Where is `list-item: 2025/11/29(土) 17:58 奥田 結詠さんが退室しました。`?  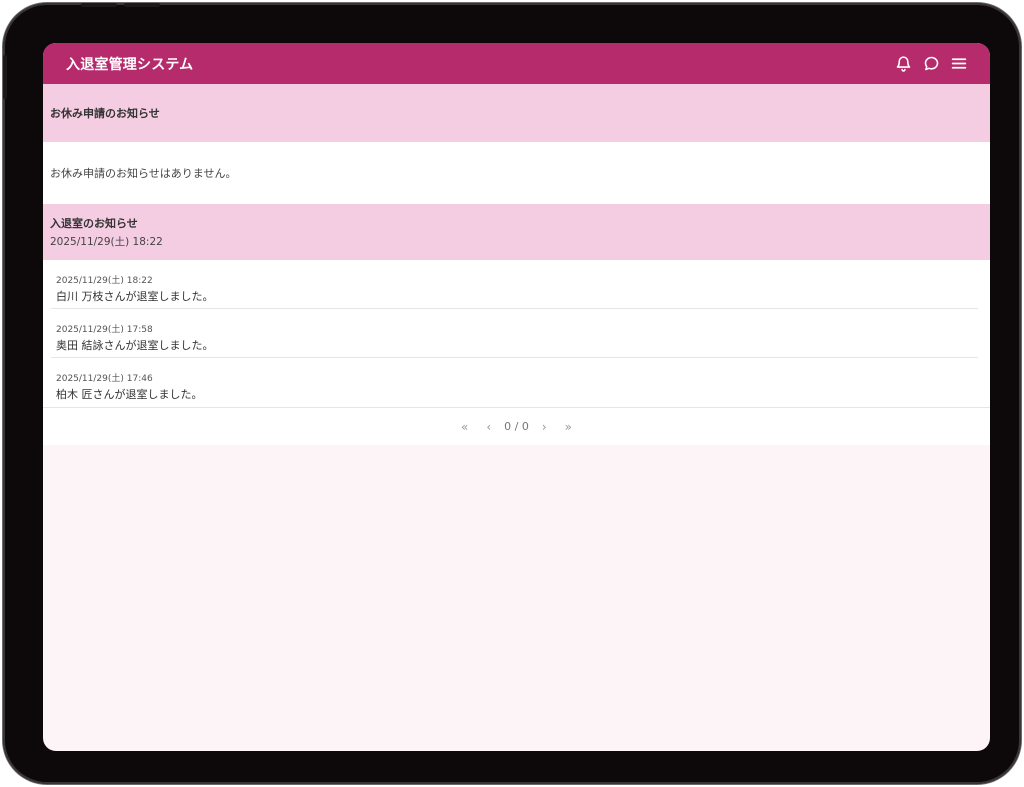
list-item: 2025/11/29(土) 17:58 奥田 結詠さんが退室しました。 is located at coordinates (514, 333).